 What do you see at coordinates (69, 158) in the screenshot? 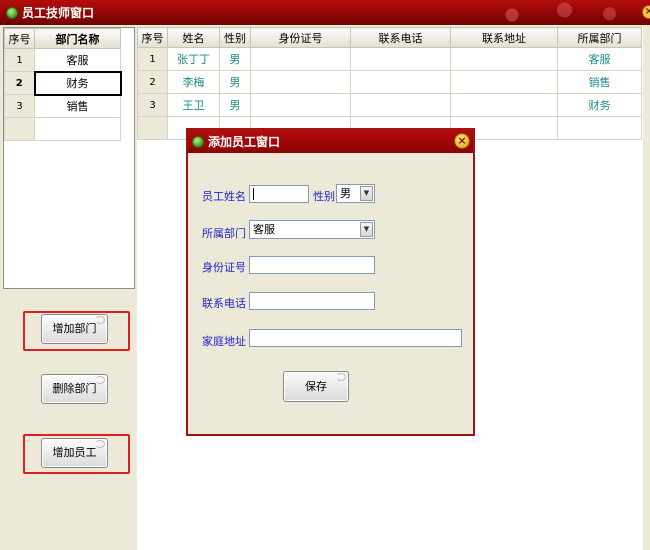
I see `department-table-panel: 序号 部门名称 1 客服 2 财务 3 销售` at bounding box center [69, 158].